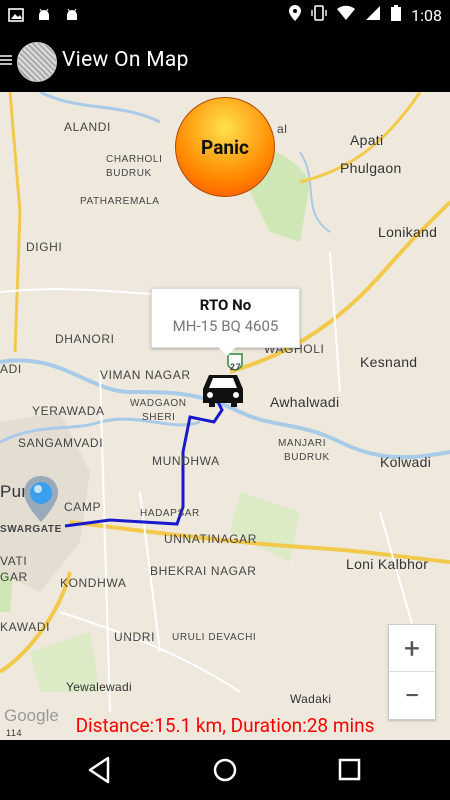 This screenshot has height=800, width=450. What do you see at coordinates (387, 564) in the screenshot?
I see `place-label: Loni Kalbhor` at bounding box center [387, 564].